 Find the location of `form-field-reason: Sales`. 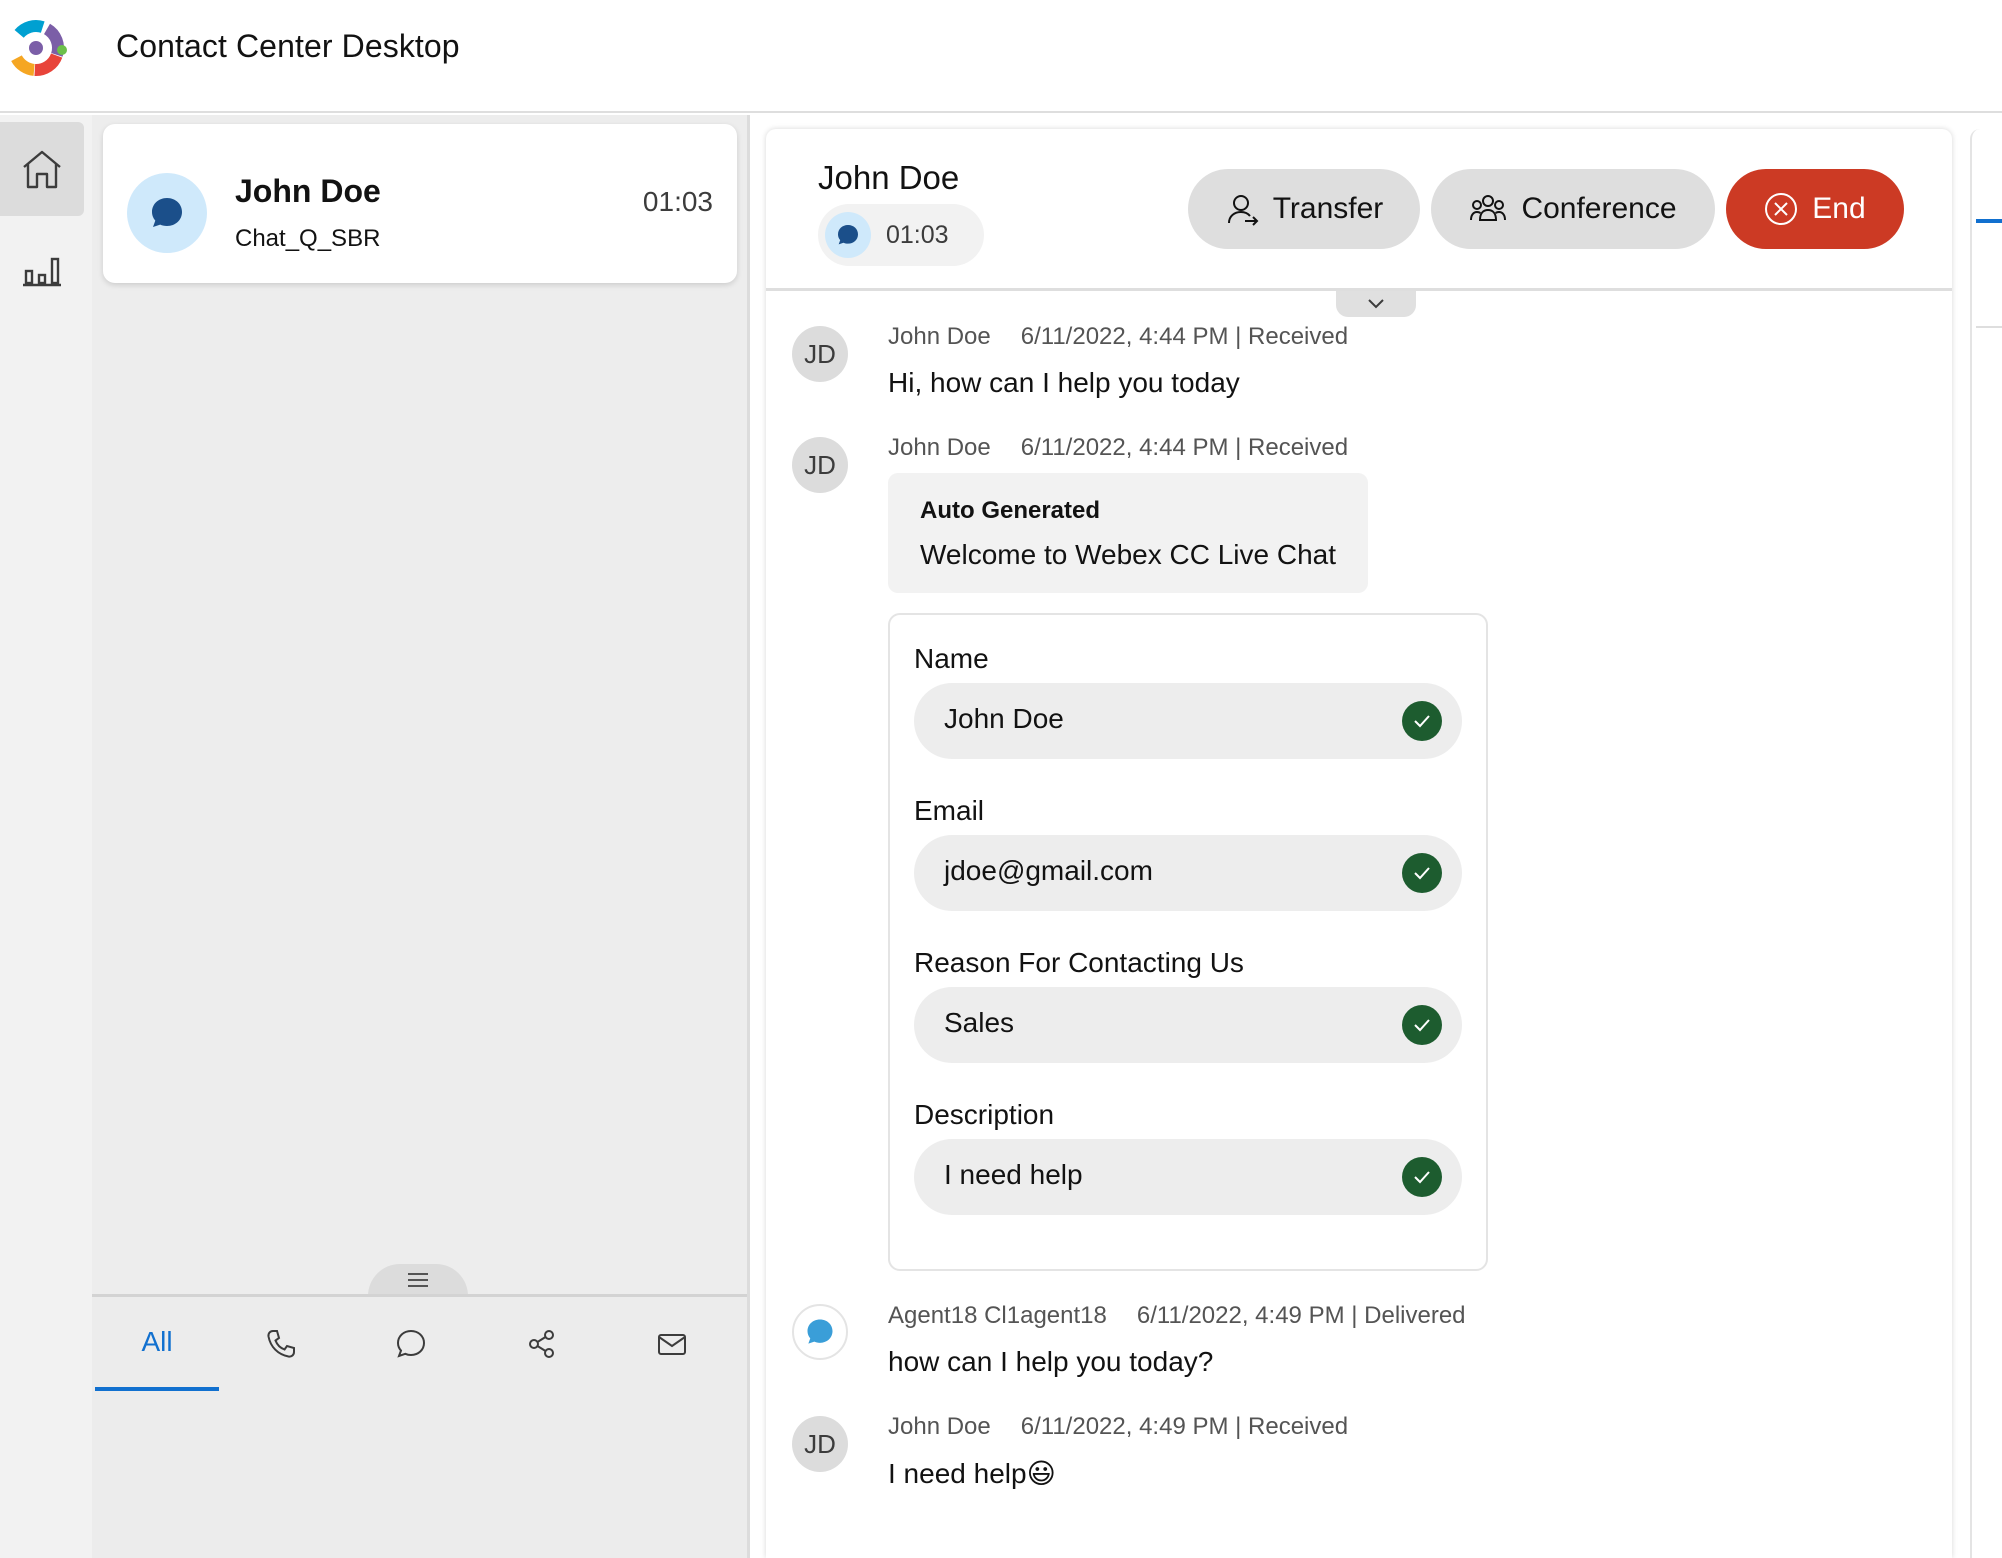

form-field-reason: Sales is located at coordinates (1188, 1025).